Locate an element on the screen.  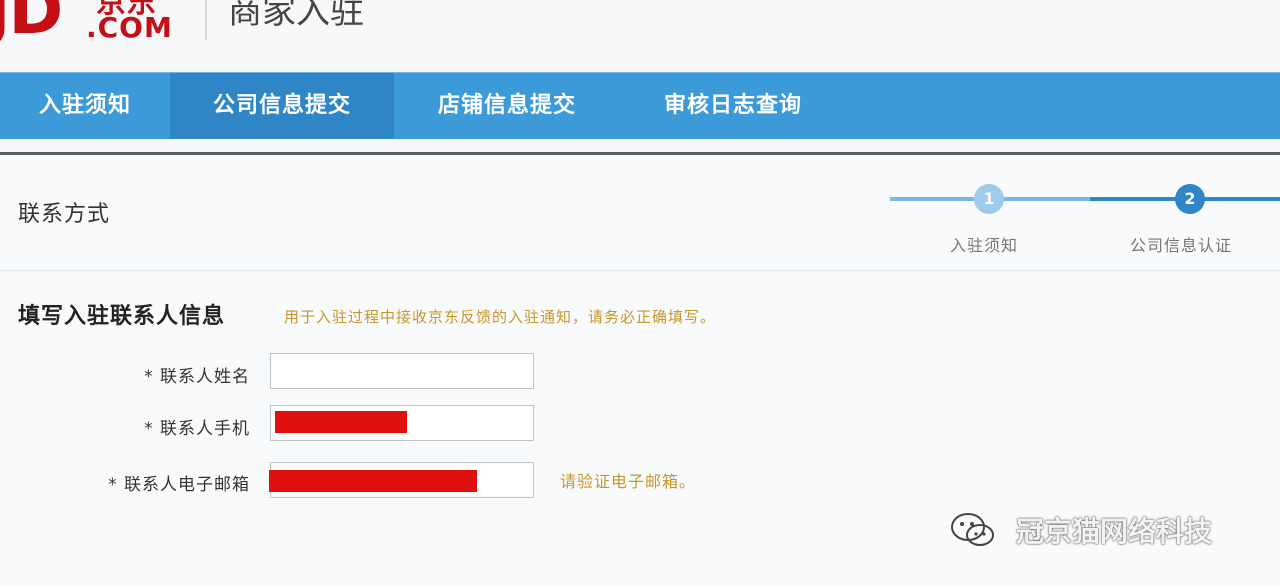
contact-name-label: * 联系人姓名 is located at coordinates (197, 377).